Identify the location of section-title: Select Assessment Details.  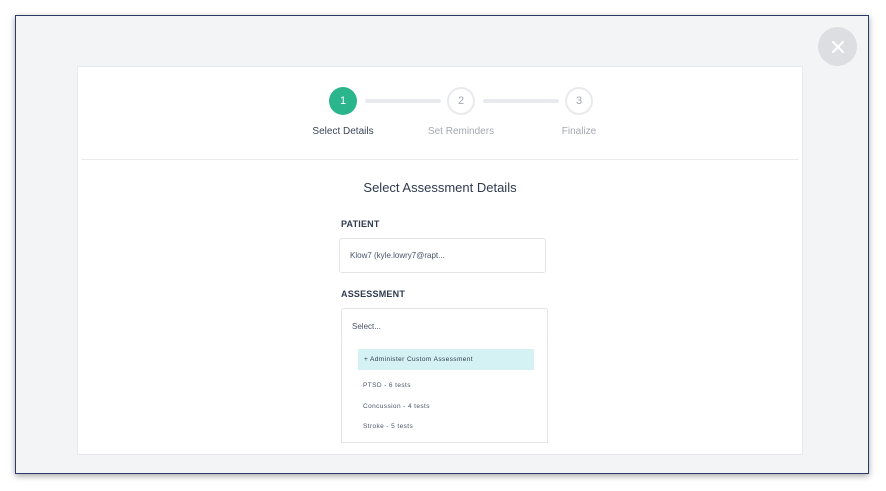
(440, 187).